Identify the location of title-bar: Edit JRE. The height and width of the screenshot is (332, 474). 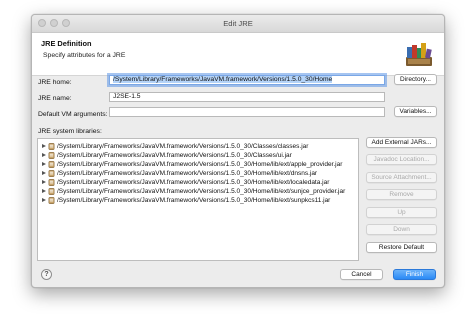
(238, 24).